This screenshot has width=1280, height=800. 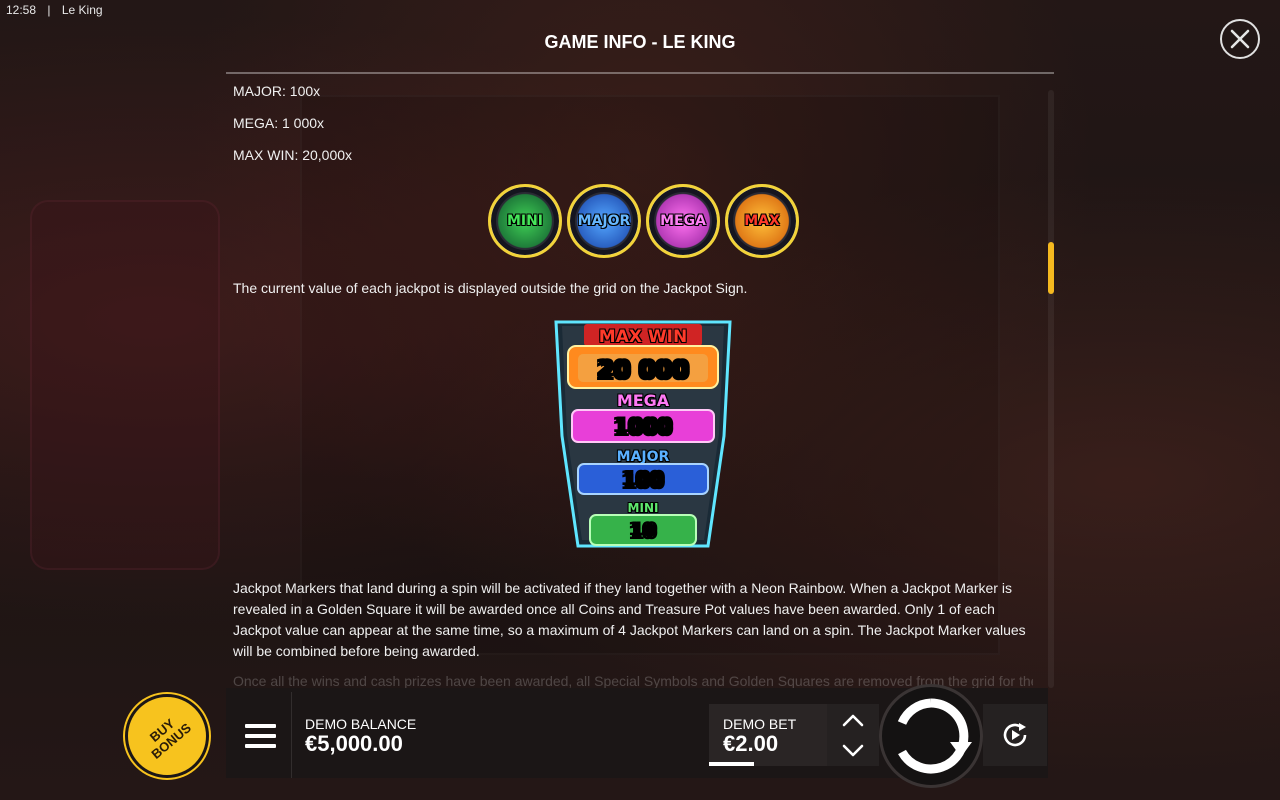 What do you see at coordinates (640, 73) in the screenshot?
I see `modal-divider` at bounding box center [640, 73].